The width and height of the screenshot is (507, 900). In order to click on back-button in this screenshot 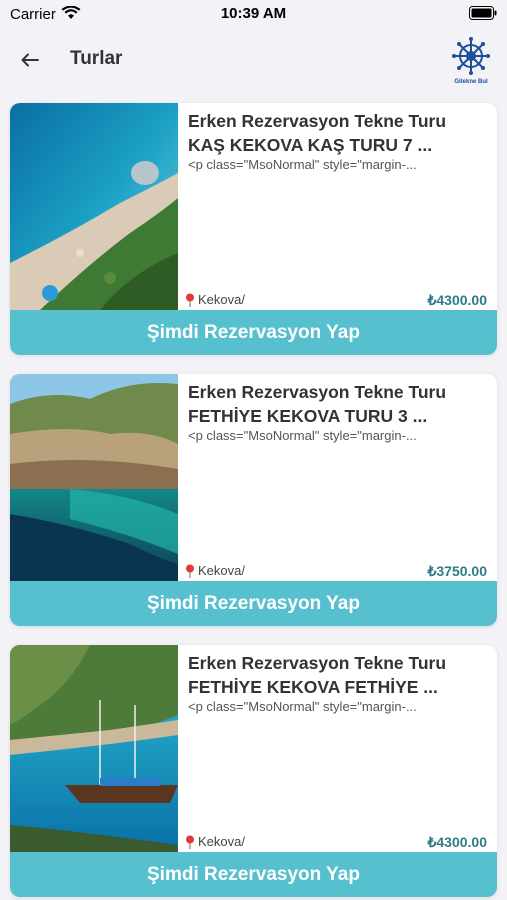, I will do `click(30, 60)`.